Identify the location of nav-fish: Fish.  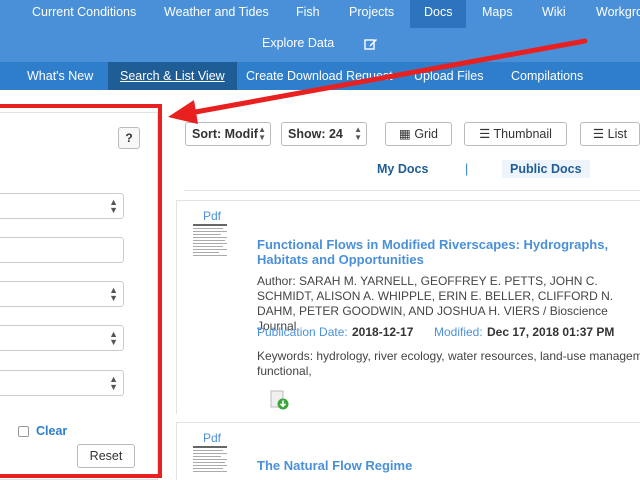
(308, 14).